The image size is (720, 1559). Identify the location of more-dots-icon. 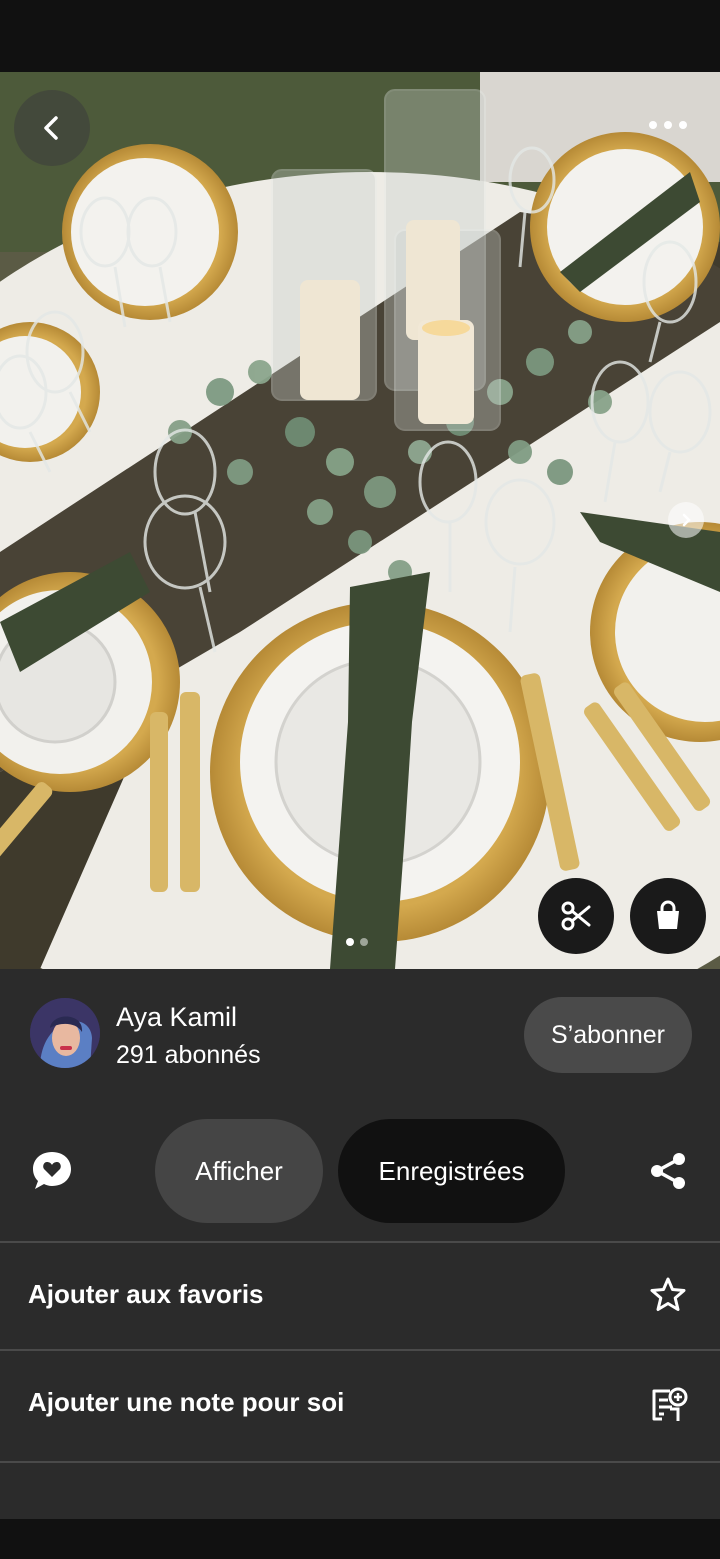
(668, 125).